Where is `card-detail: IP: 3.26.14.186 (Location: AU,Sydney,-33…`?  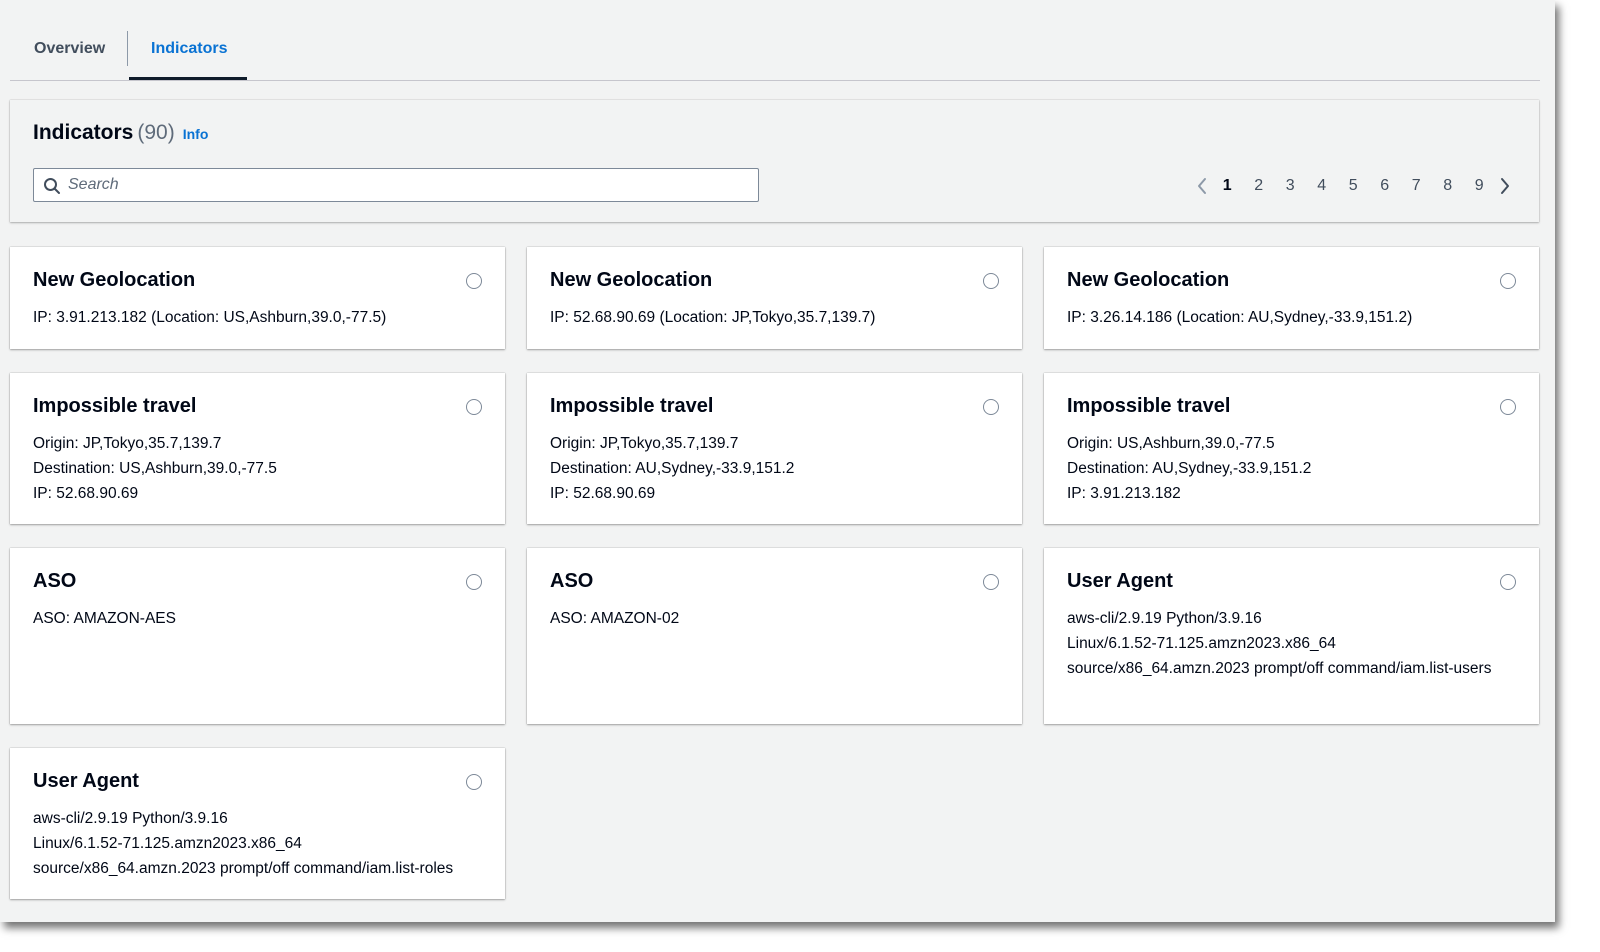
card-detail: IP: 3.26.14.186 (Location: AU,Sydney,-33… is located at coordinates (1240, 317).